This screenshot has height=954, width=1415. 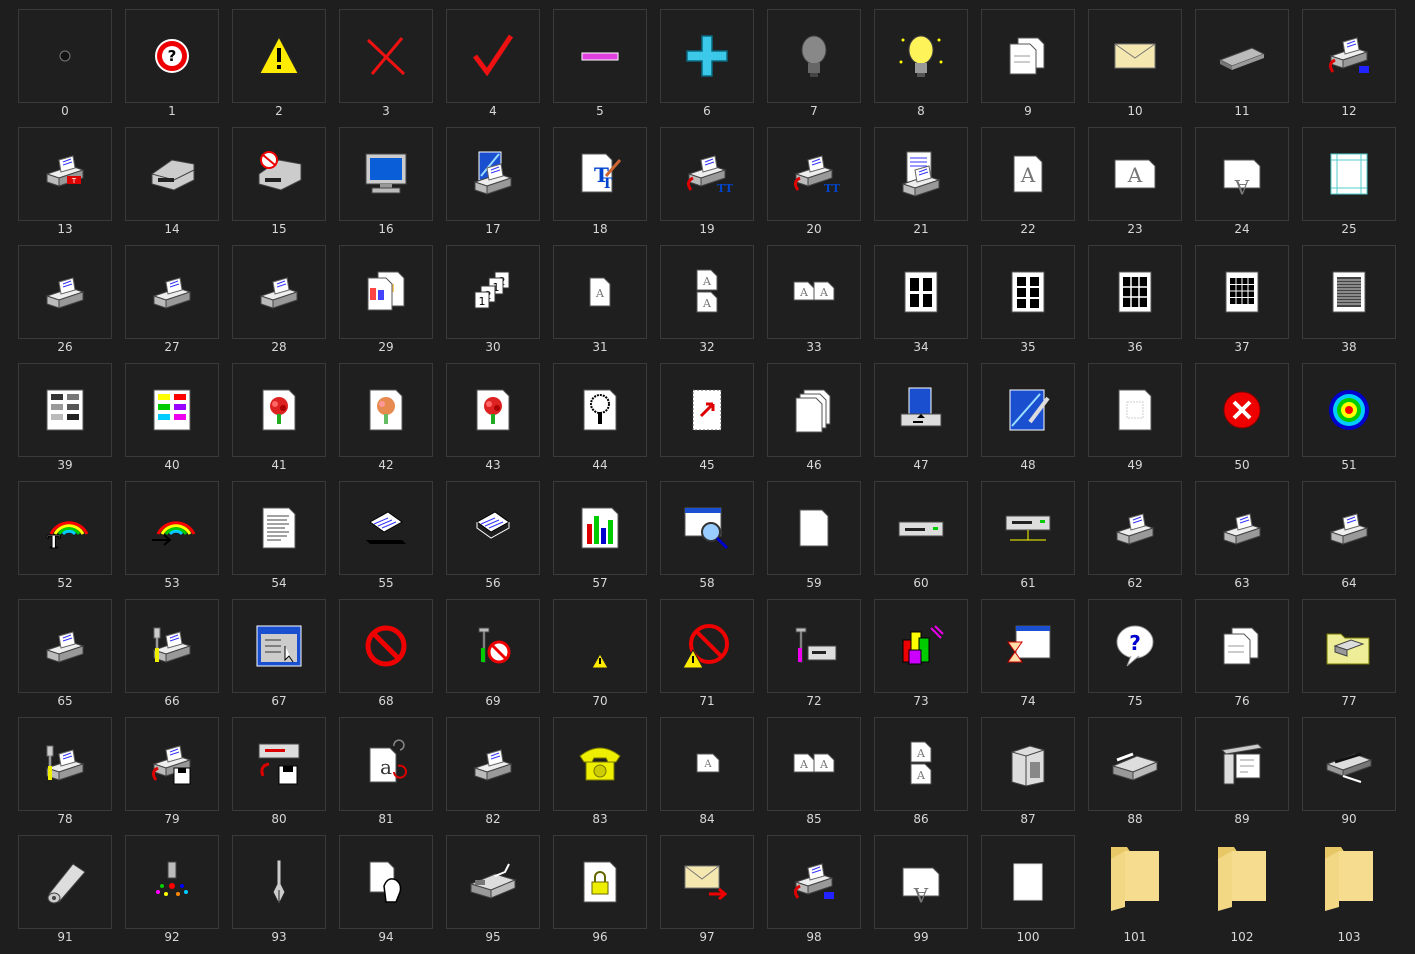 I want to click on icon-cell: 94, so click(x=386, y=894).